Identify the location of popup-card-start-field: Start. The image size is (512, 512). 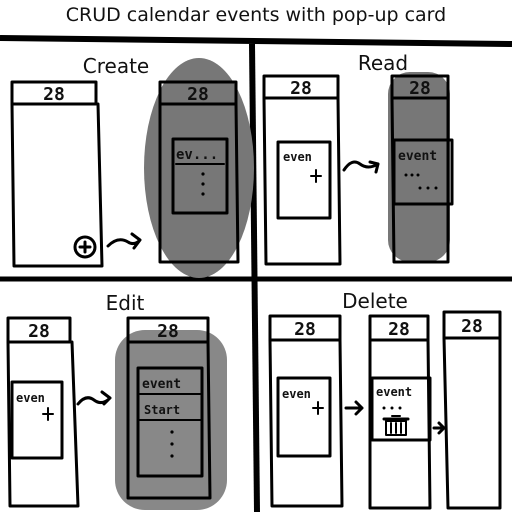
(162, 410).